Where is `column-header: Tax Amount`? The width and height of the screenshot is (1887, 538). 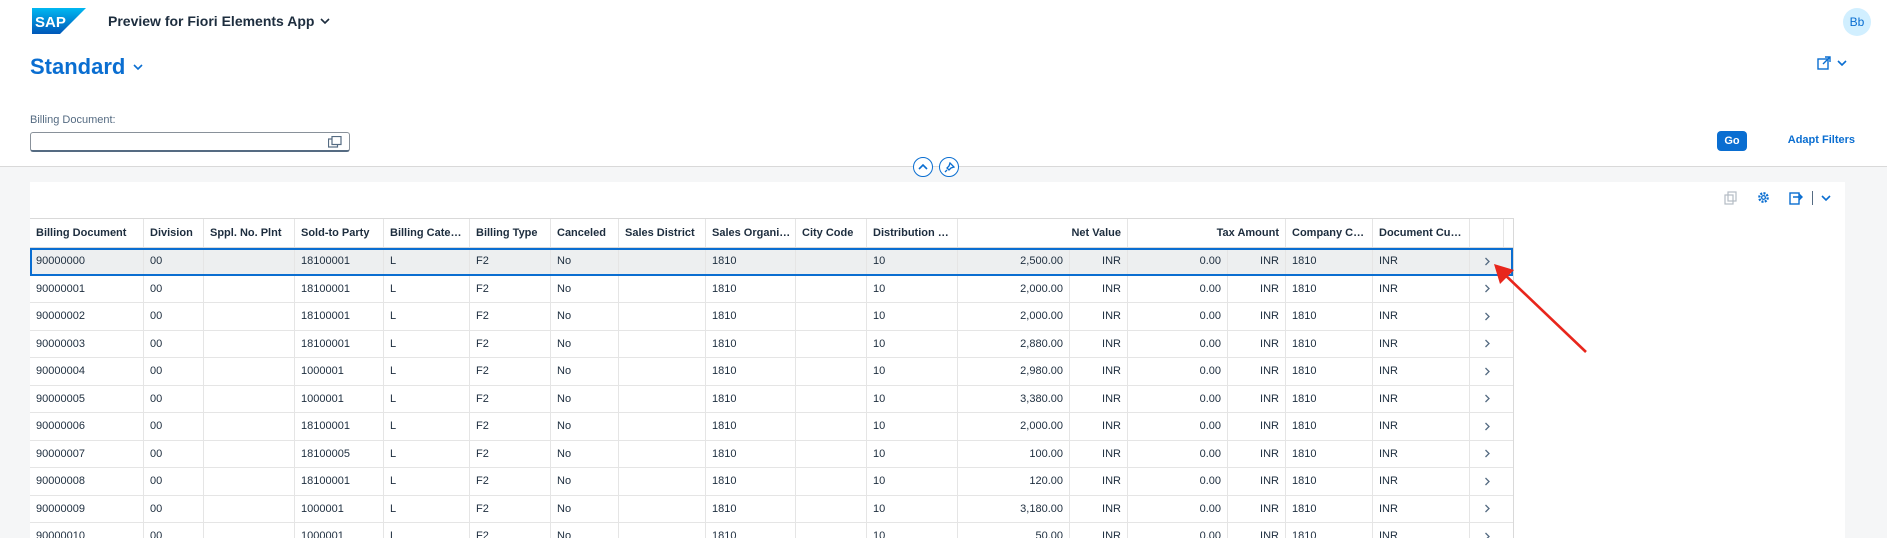 column-header: Tax Amount is located at coordinates (1207, 233).